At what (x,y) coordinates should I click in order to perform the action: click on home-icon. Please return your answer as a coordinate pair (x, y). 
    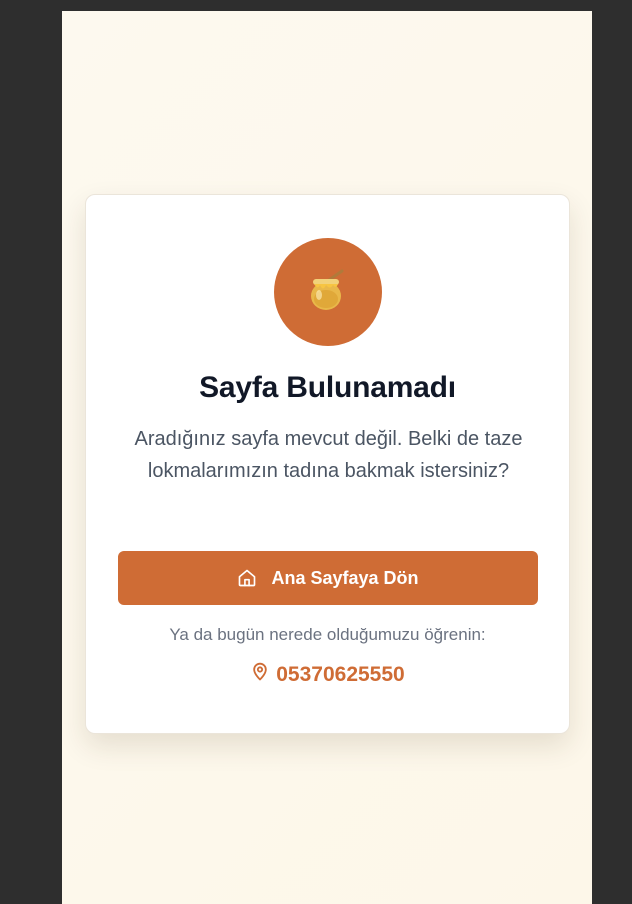
    Looking at the image, I should click on (247, 578).